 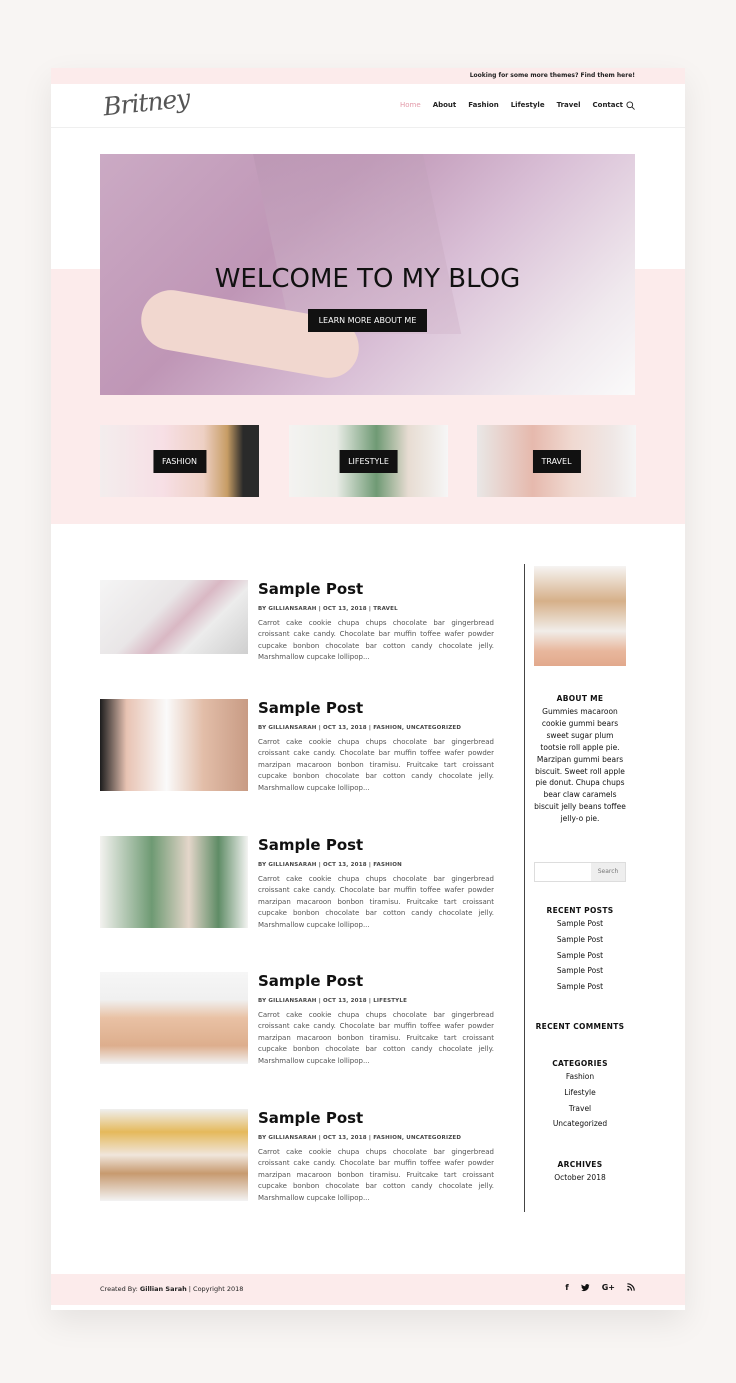 I want to click on sidebar-divider, so click(x=524, y=888).